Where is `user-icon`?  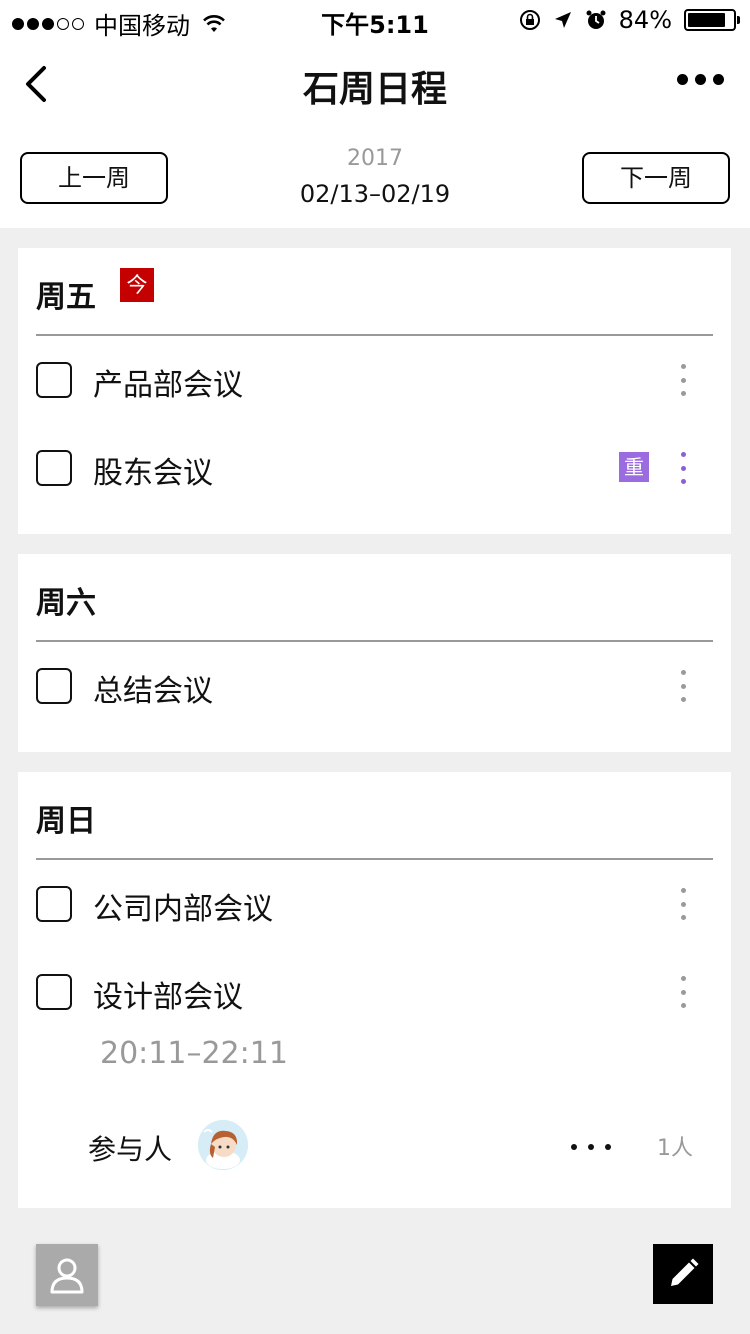
user-icon is located at coordinates (67, 1276).